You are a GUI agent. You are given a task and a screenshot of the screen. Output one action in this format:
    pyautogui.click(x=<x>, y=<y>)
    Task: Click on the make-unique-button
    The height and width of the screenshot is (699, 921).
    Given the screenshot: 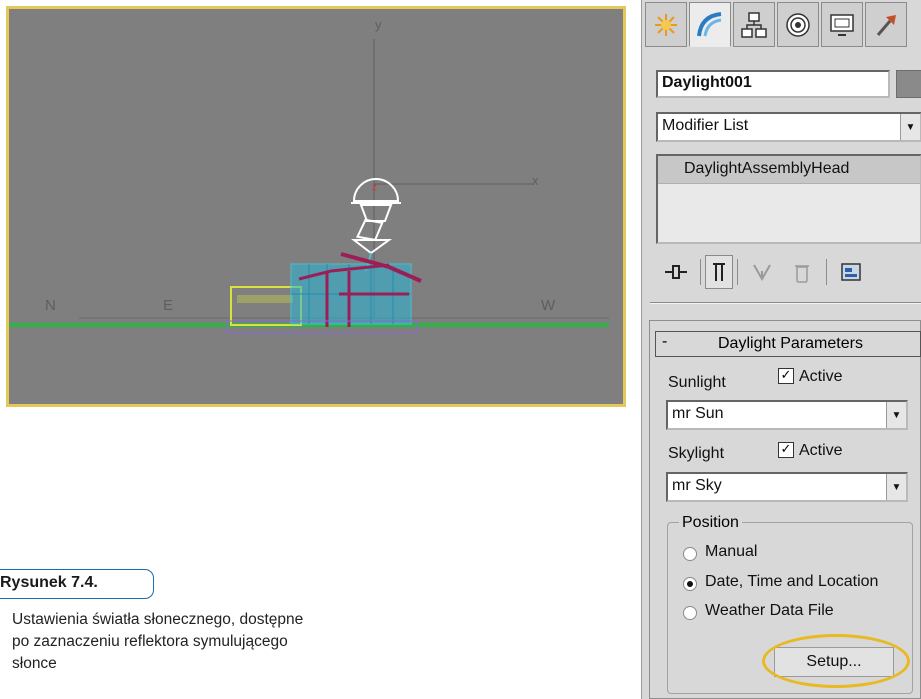 What is the action you would take?
    pyautogui.click(x=762, y=272)
    